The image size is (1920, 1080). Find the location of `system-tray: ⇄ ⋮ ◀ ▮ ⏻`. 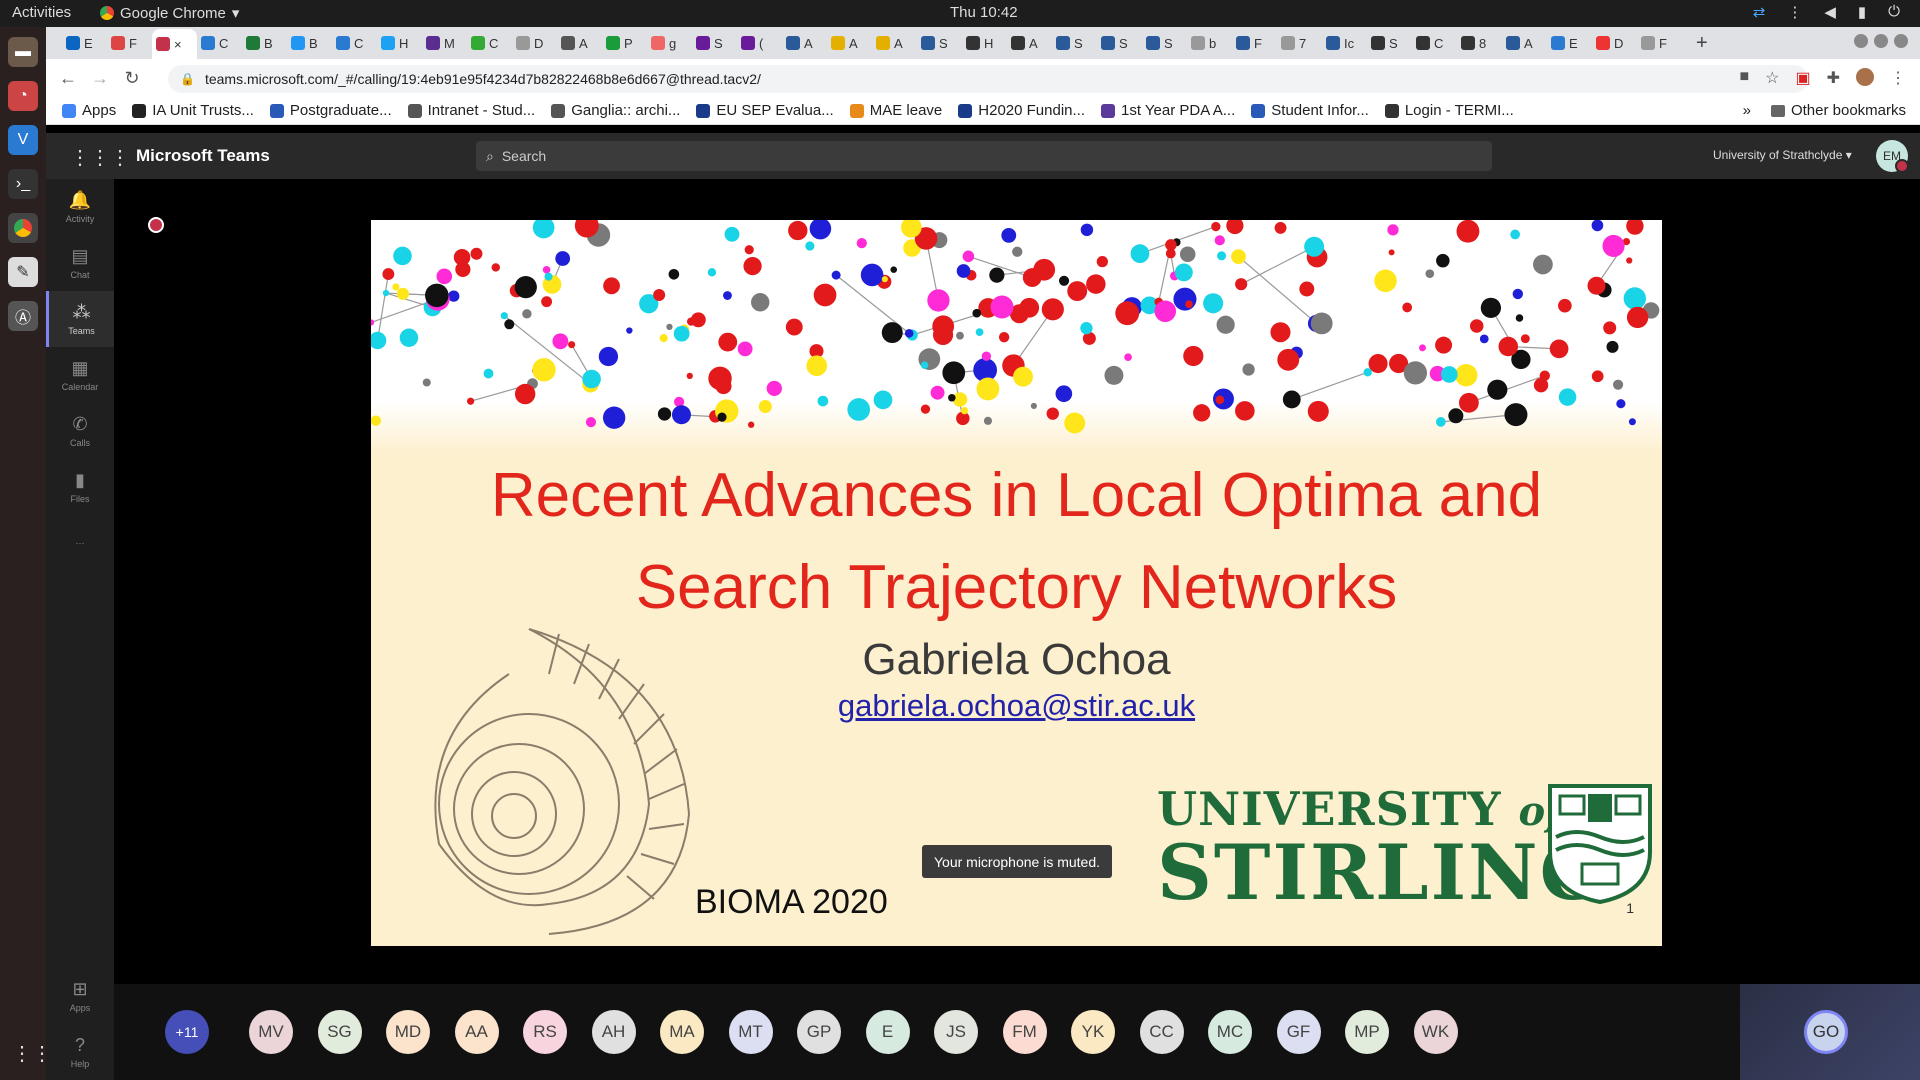

system-tray: ⇄ ⋮ ◀ ▮ ⏻ is located at coordinates (1826, 12).